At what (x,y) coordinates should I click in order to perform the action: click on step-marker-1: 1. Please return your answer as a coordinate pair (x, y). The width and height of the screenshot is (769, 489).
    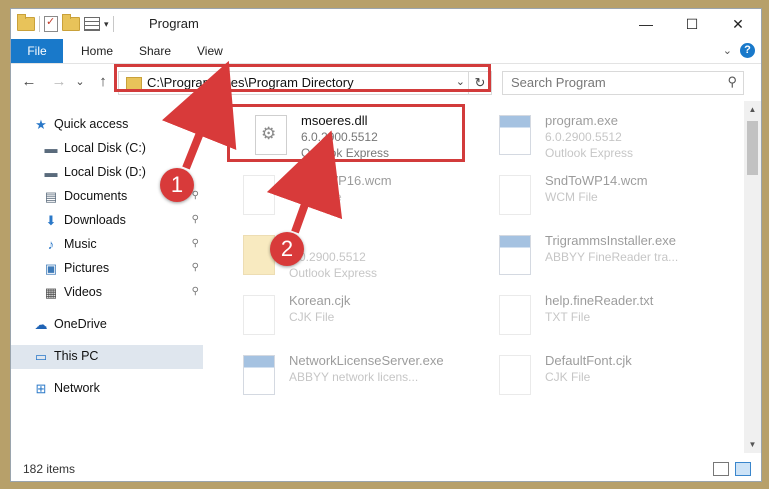
    Looking at the image, I should click on (177, 185).